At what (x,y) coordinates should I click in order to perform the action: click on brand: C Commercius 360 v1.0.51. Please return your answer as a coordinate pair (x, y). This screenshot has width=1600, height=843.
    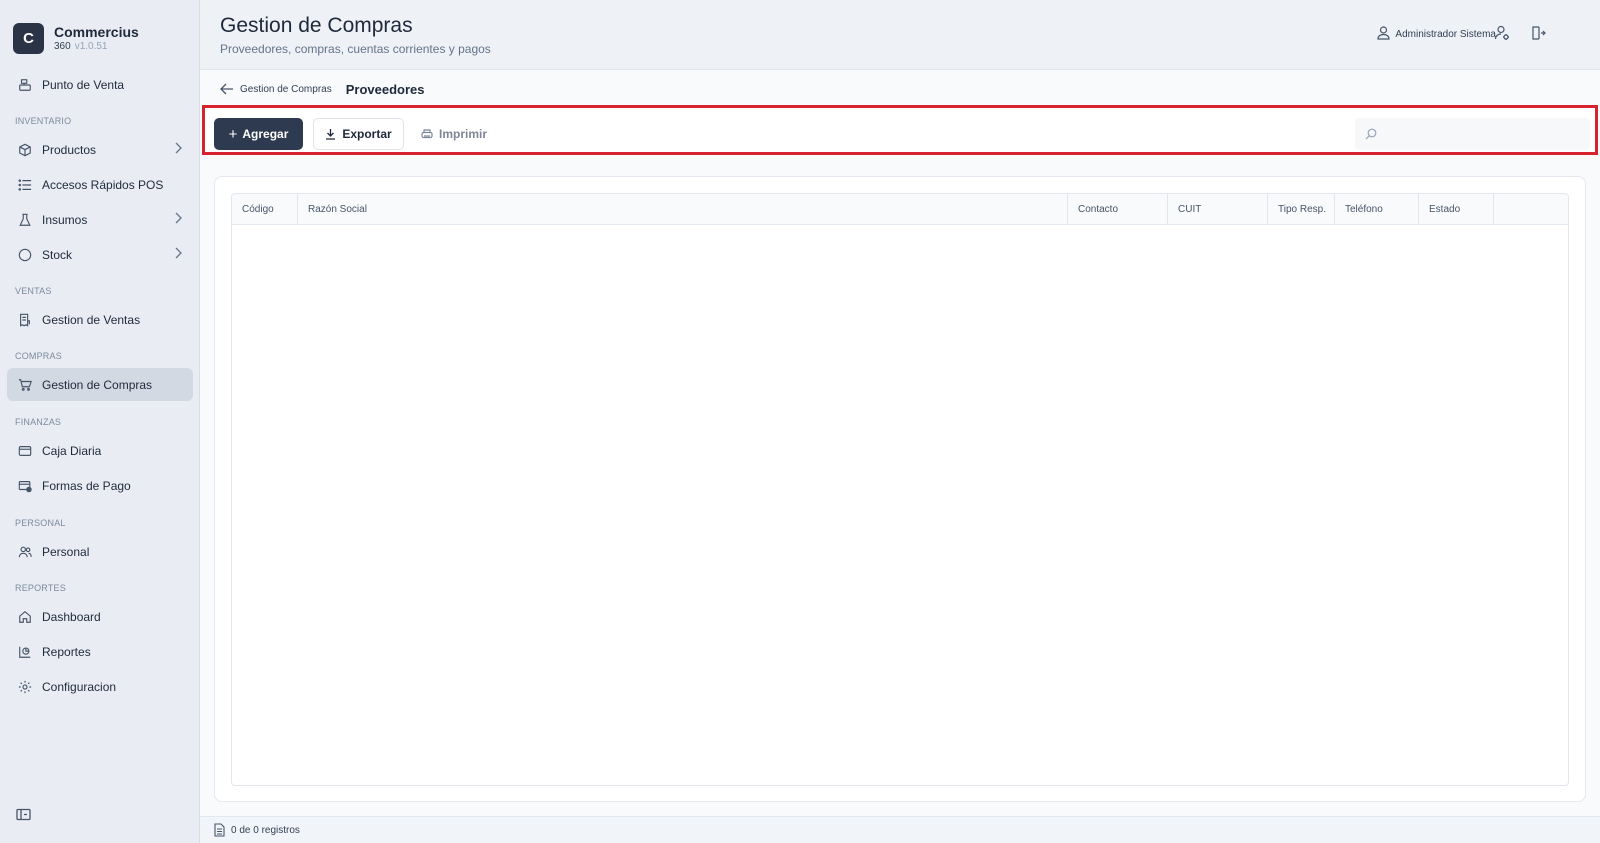
    Looking at the image, I should click on (99, 31).